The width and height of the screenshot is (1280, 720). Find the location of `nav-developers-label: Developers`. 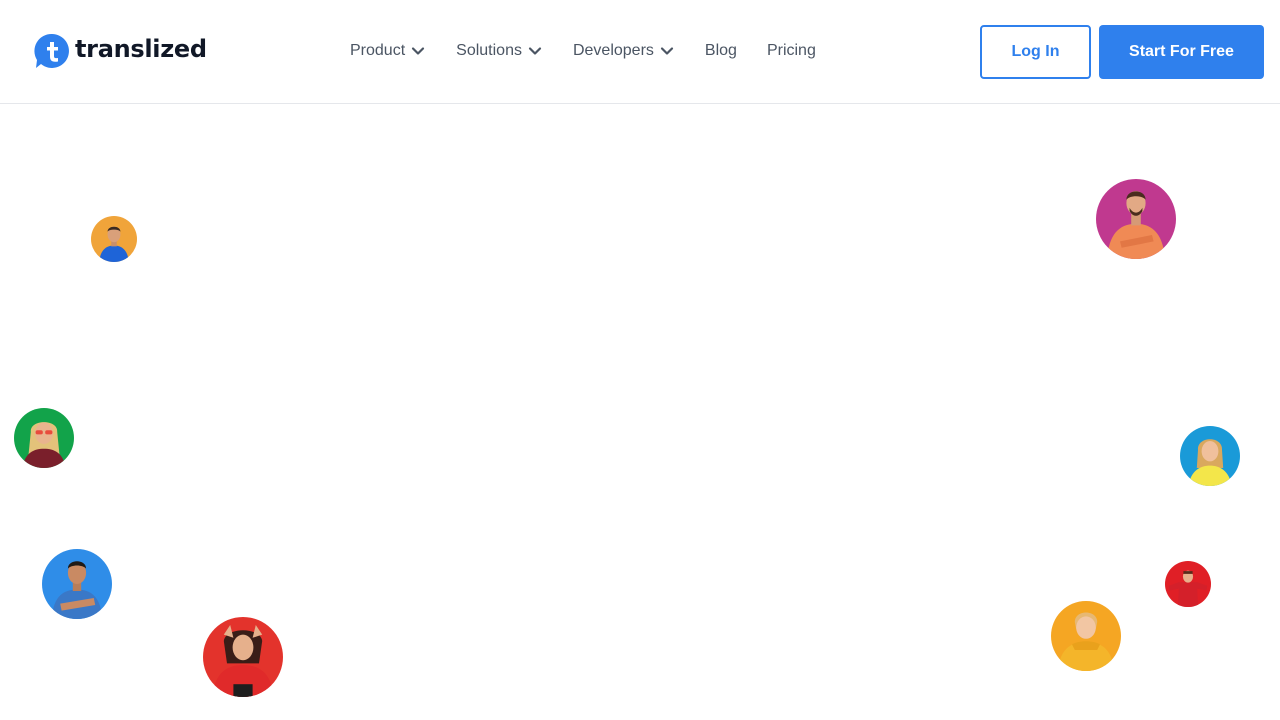

nav-developers-label: Developers is located at coordinates (613, 50).